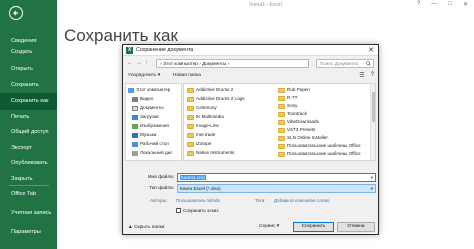 This screenshot has height=249, width=474. Describe the element at coordinates (207, 125) in the screenshot. I see `folder-label: Image-Line` at that location.